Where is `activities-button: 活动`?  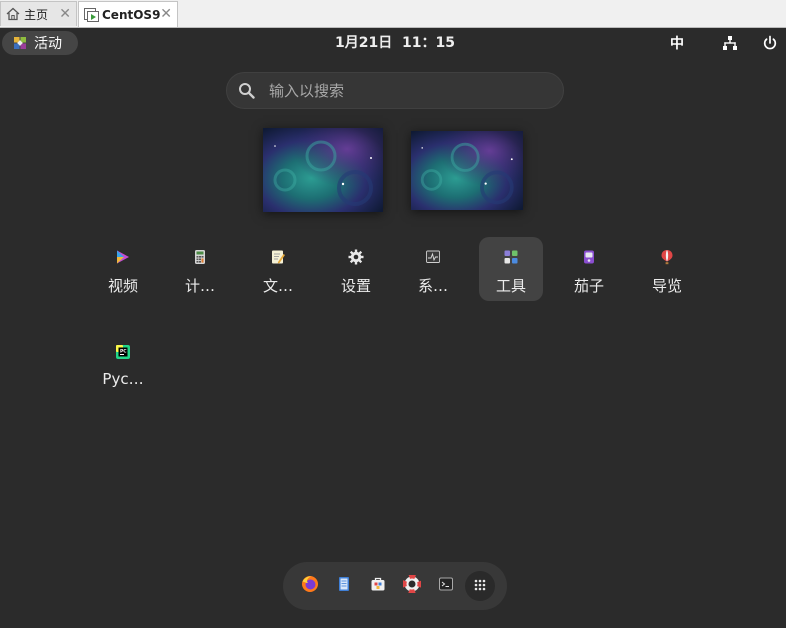 activities-button: 活动 is located at coordinates (40, 43).